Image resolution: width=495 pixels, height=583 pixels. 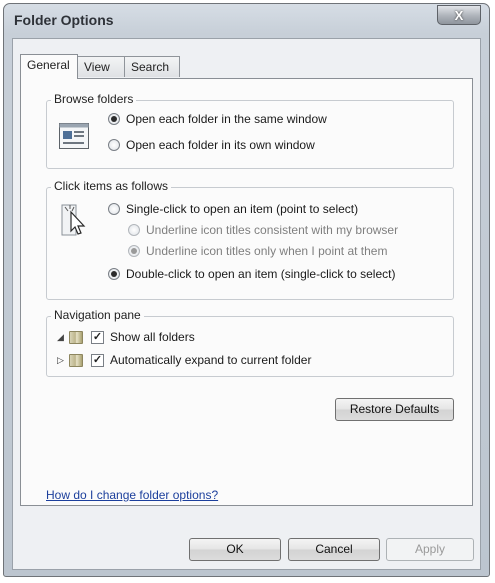 I want to click on checkbox-auto-expand: ✓, so click(x=97, y=360).